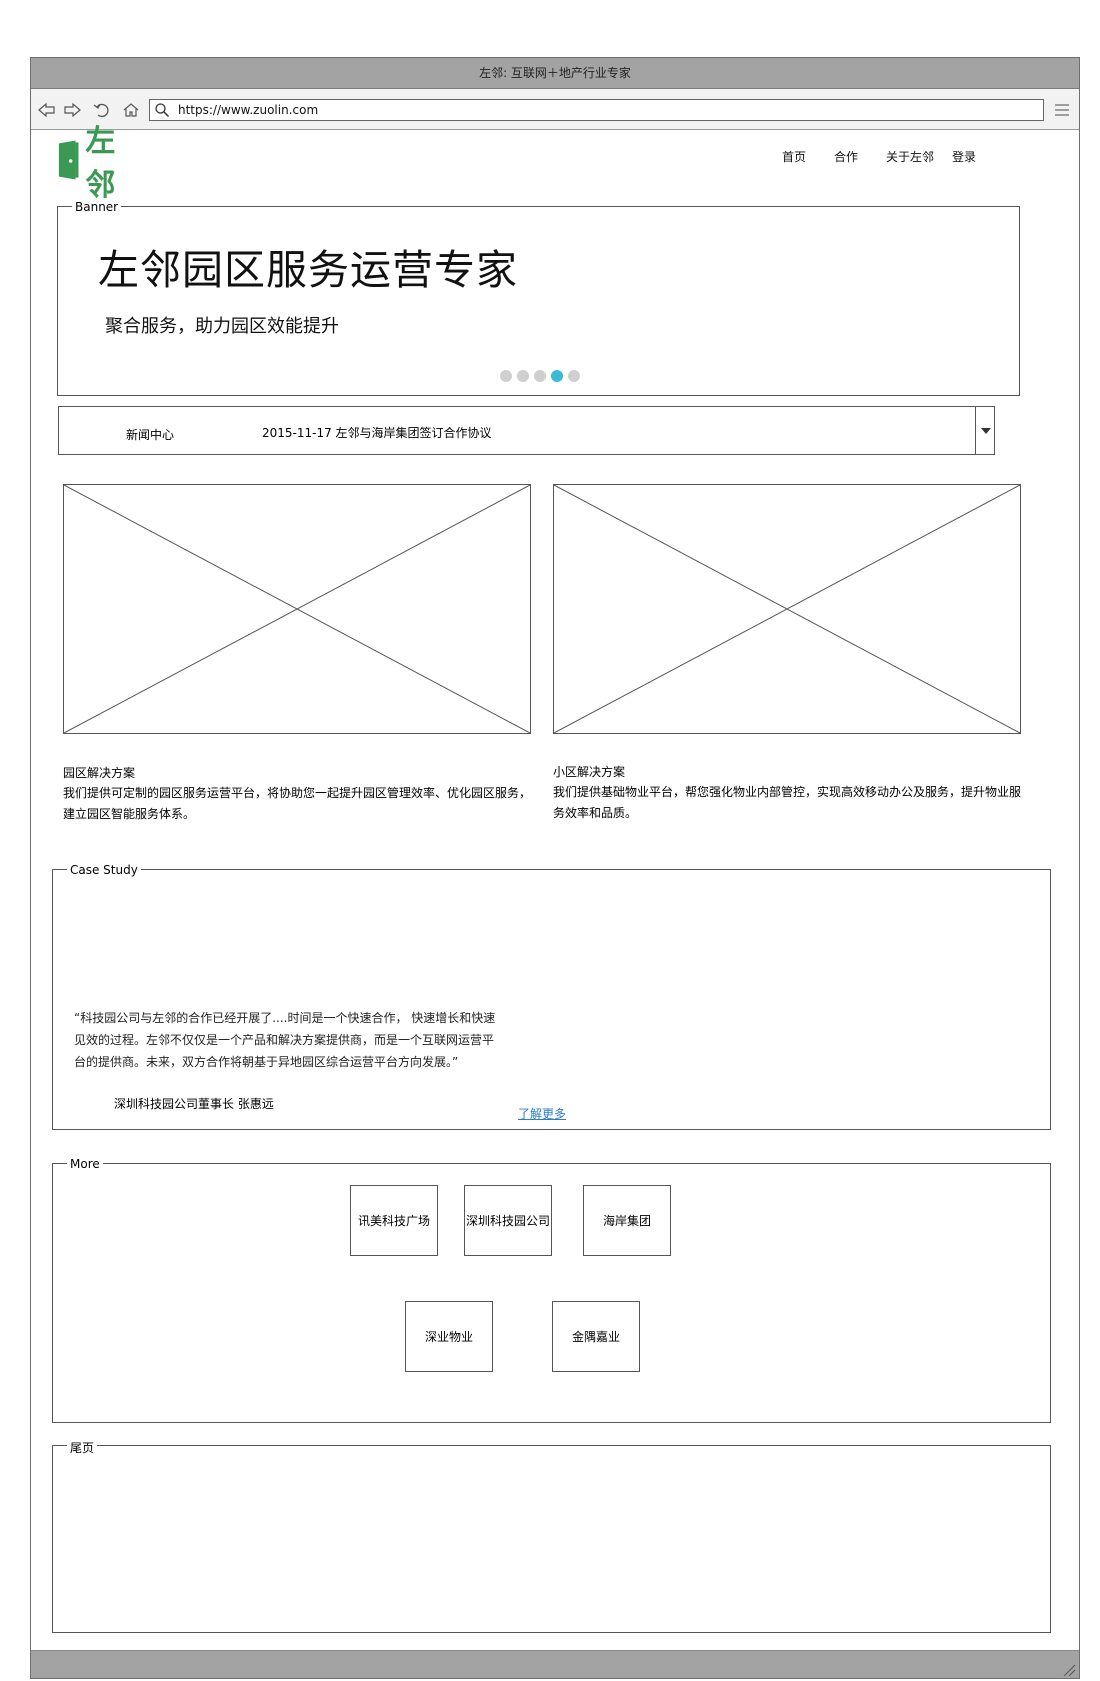 The image size is (1100, 1681). Describe the element at coordinates (82, 1447) in the screenshot. I see `footer-legend: 尾页` at that location.